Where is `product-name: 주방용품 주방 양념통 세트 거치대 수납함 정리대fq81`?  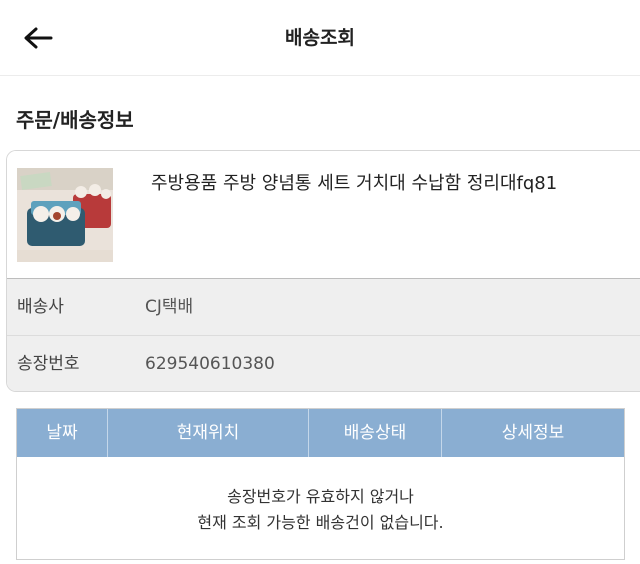
product-name: 주방용품 주방 양념통 세트 거치대 수납함 정리대fq81 is located at coordinates (354, 182).